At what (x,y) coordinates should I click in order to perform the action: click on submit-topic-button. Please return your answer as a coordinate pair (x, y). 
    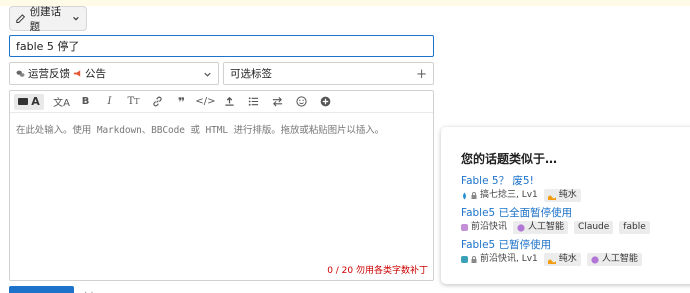
    Looking at the image, I should click on (41, 289).